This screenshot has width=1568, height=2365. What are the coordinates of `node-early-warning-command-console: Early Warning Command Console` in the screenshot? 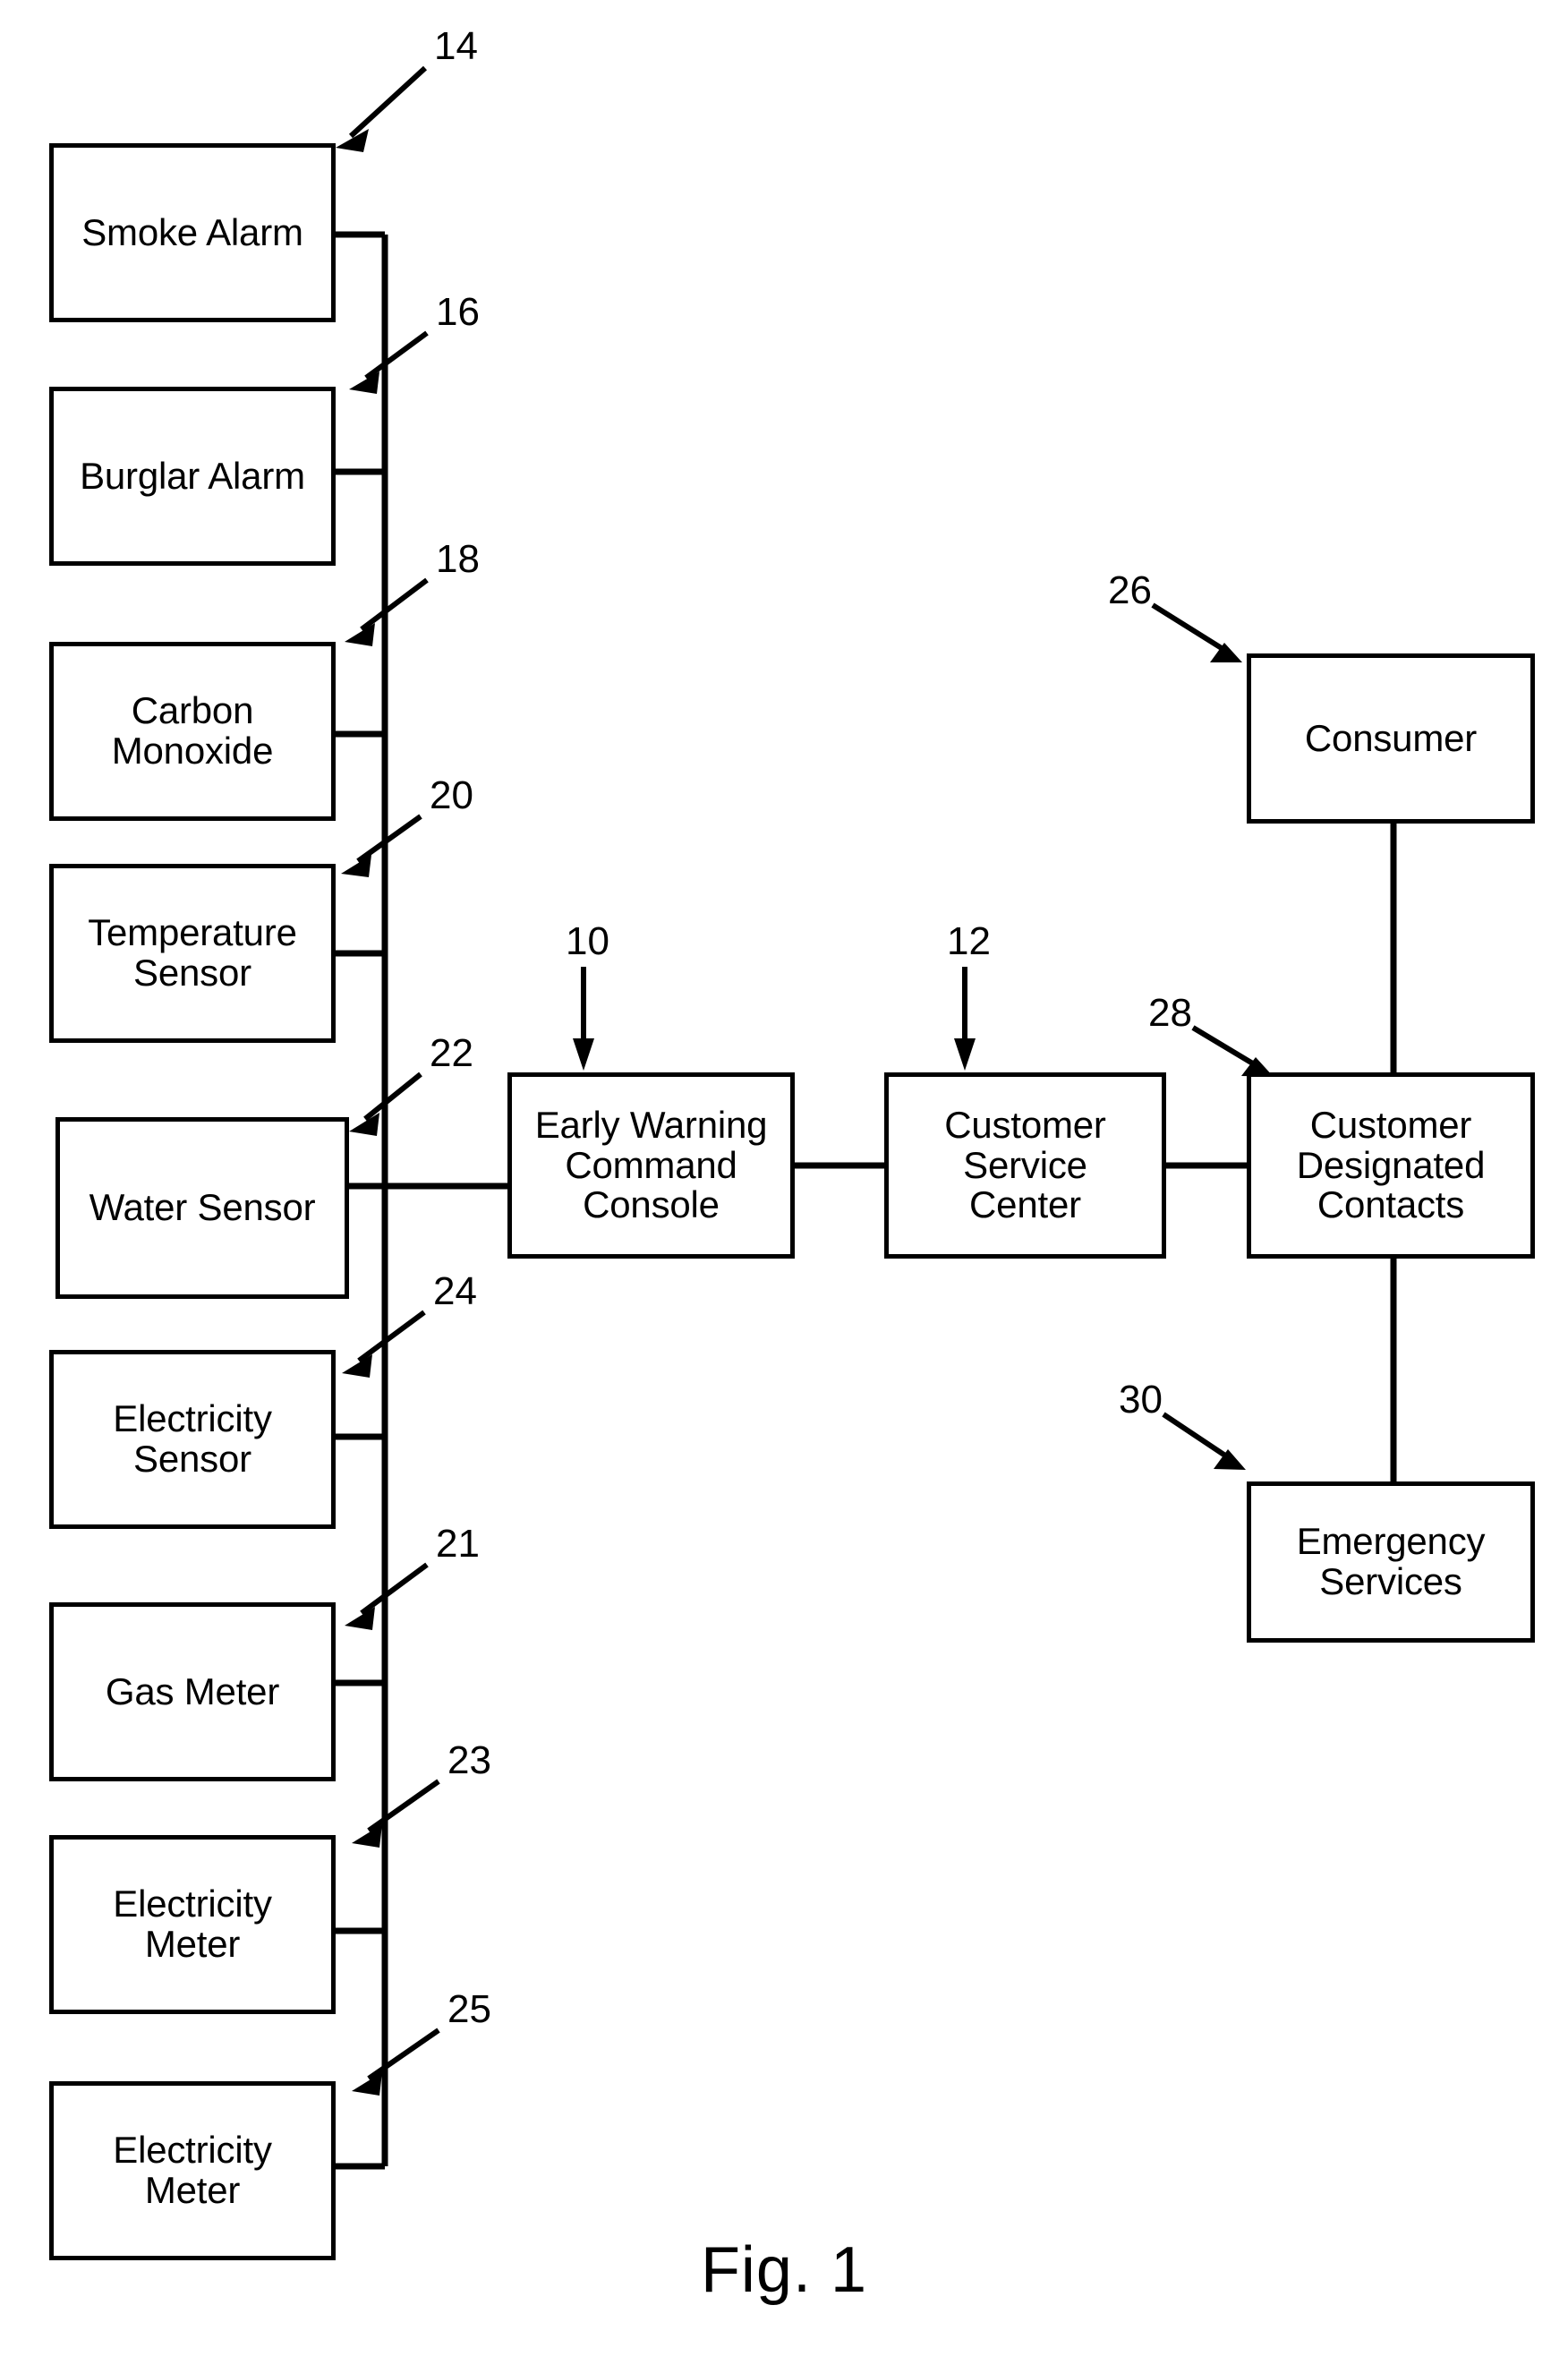 It's located at (651, 1165).